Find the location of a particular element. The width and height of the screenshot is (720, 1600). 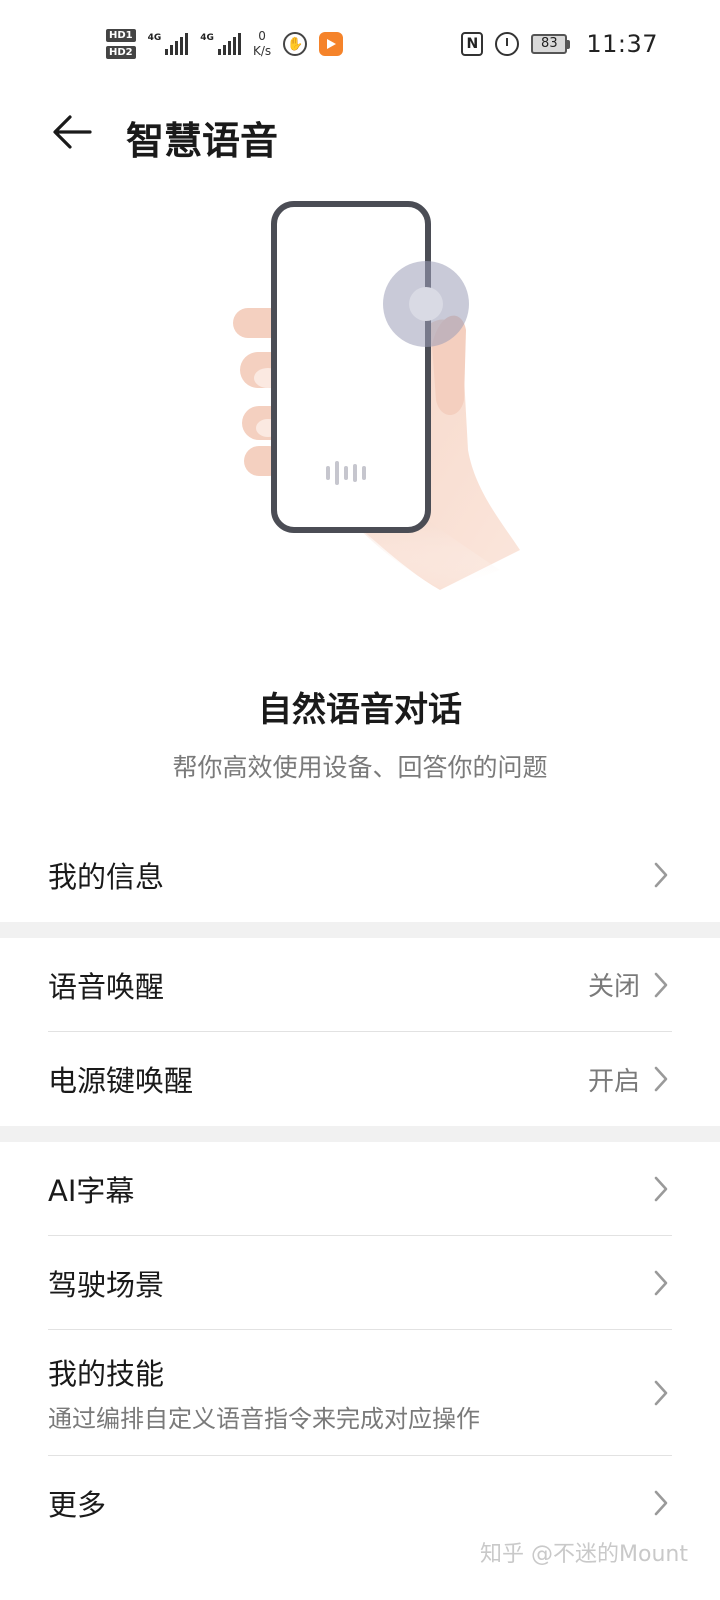

row-voice-wakeup: 语音唤醒 关闭 is located at coordinates (360, 985).